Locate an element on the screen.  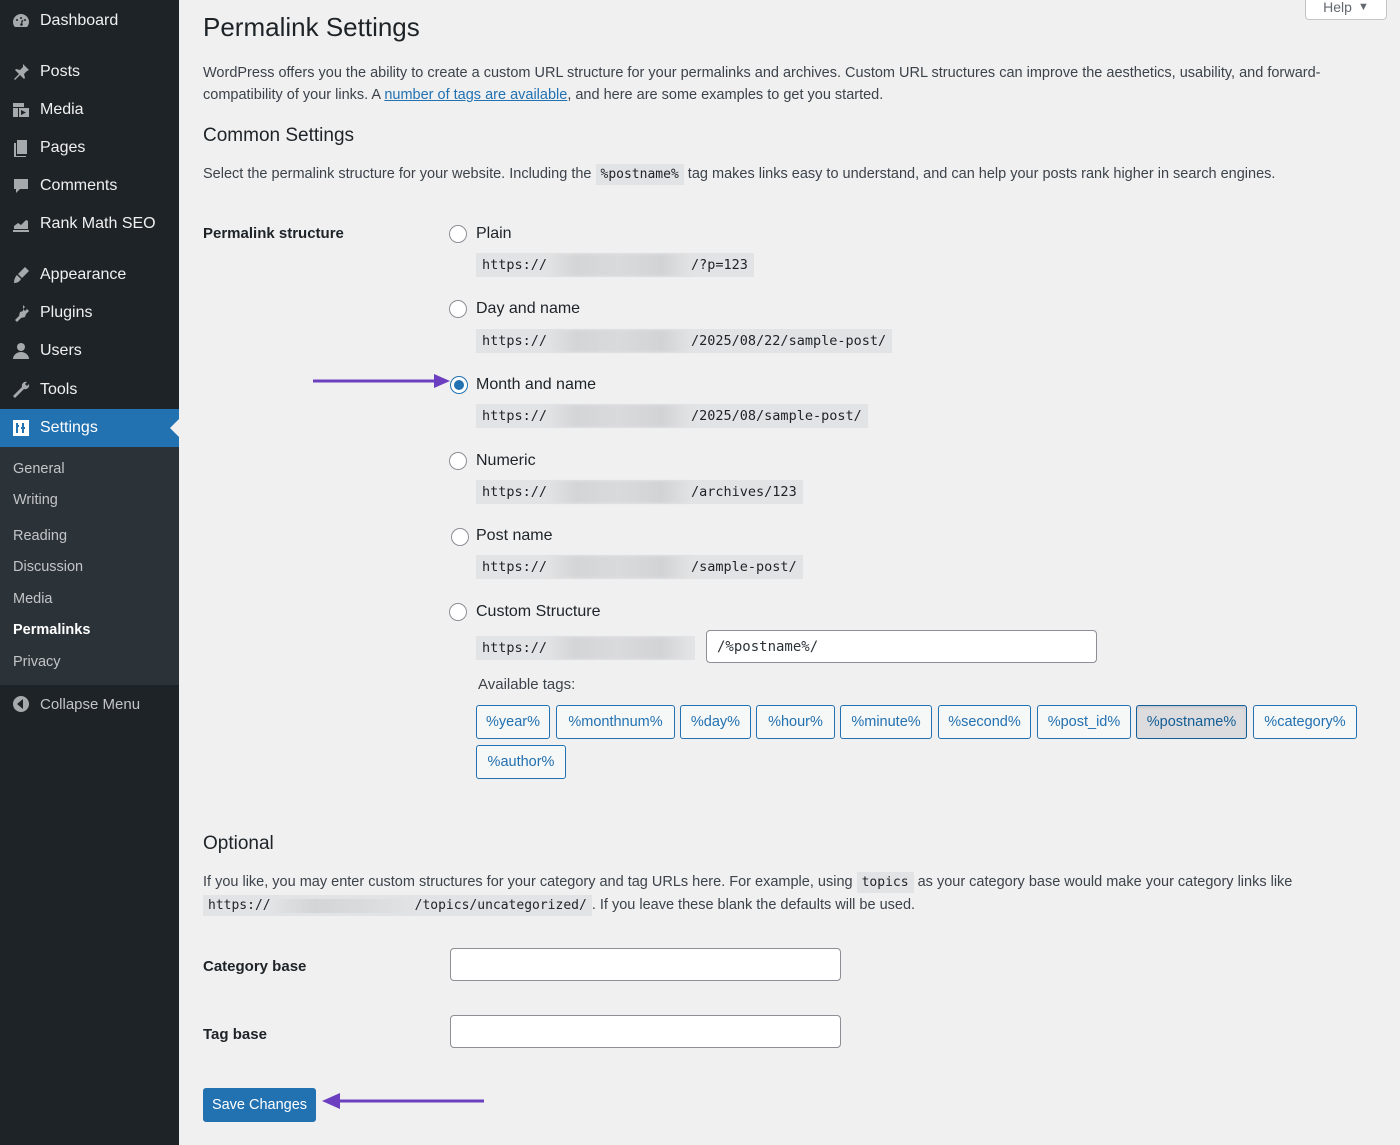
url-example-day-and-name: https:// /2025/08/22/sample-post/ is located at coordinates (684, 341).